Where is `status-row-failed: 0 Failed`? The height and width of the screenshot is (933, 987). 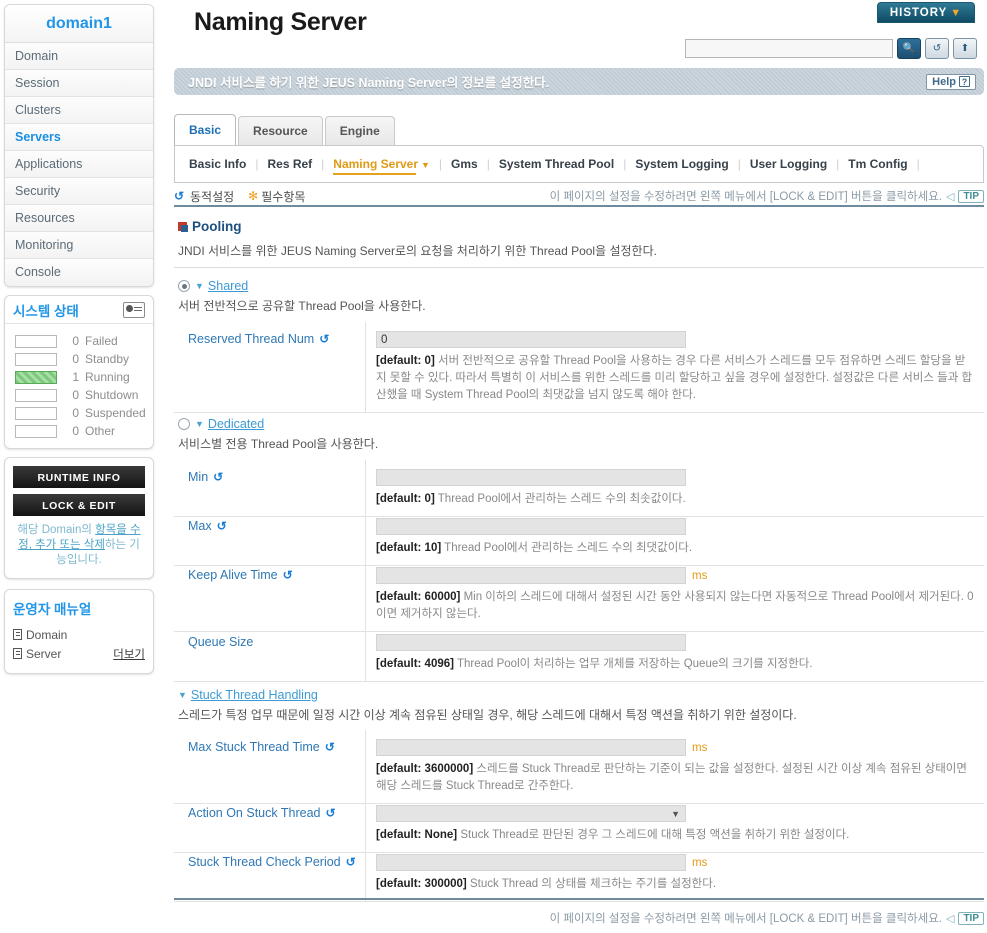 status-row-failed: 0 Failed is located at coordinates (81, 341).